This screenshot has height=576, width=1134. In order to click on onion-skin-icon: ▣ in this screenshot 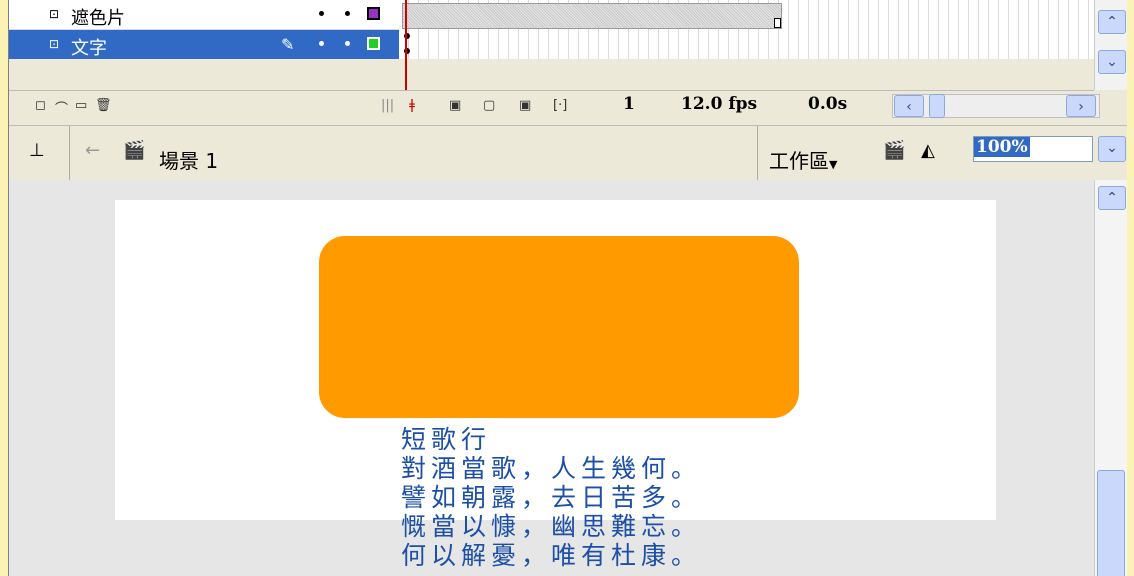, I will do `click(455, 105)`.